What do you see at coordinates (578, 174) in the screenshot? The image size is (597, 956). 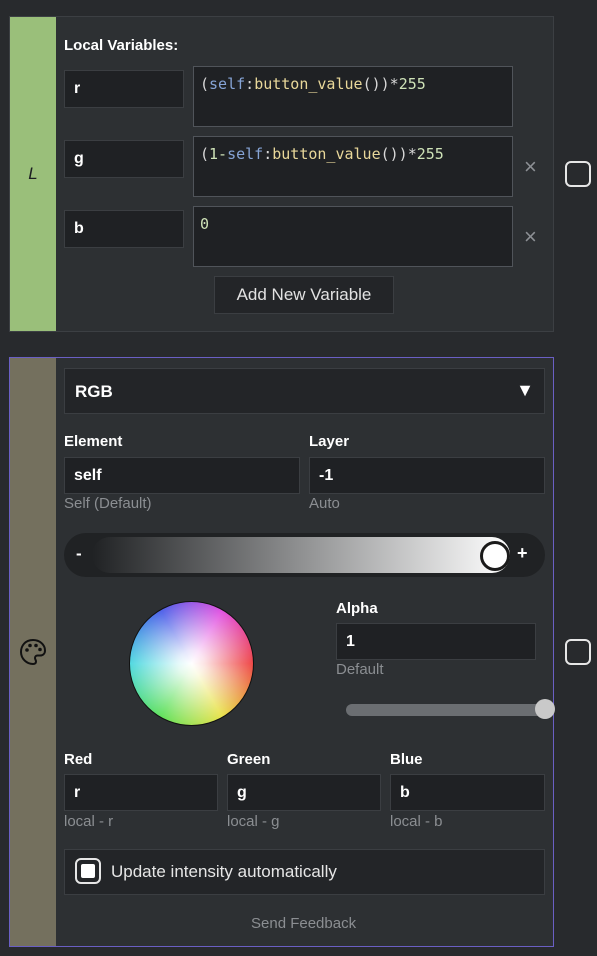 I see `local-block-select-checkbox` at bounding box center [578, 174].